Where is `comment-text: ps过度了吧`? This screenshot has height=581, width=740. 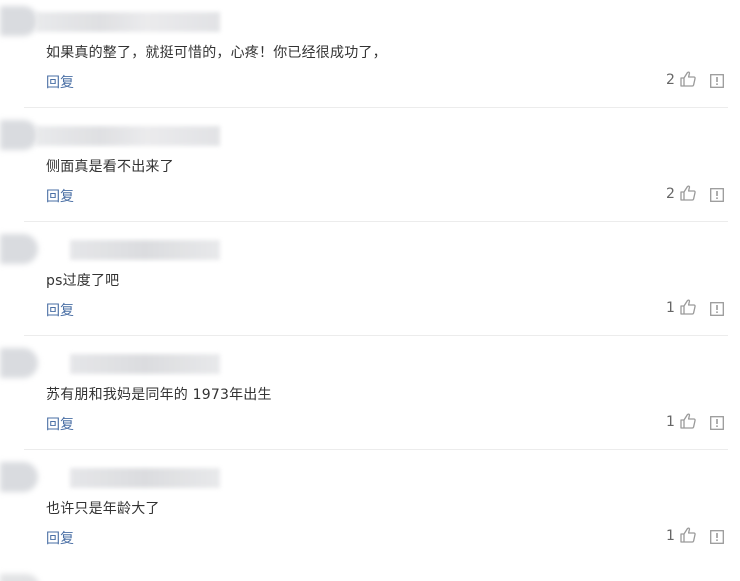
comment-text: ps过度了吧 is located at coordinates (83, 281).